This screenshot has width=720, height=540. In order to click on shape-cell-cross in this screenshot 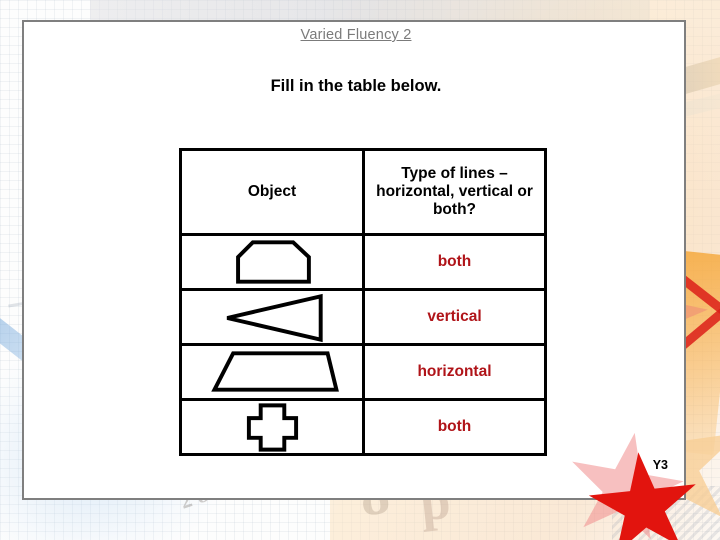, I will do `click(272, 427)`.